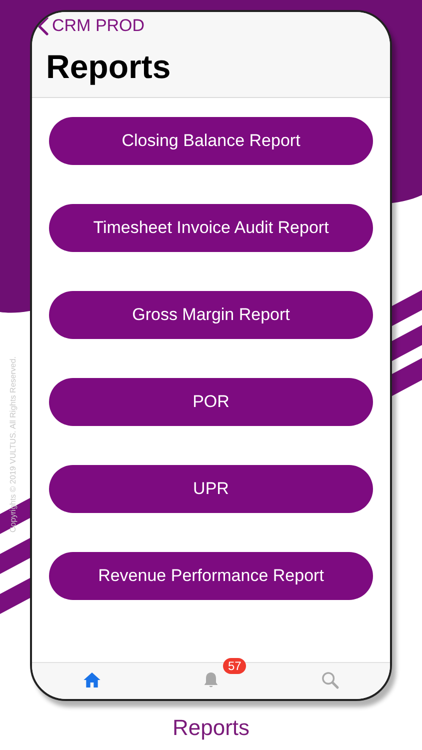 This screenshot has height=750, width=422. What do you see at coordinates (211, 576) in the screenshot?
I see `report-button: Revenue Performance Report` at bounding box center [211, 576].